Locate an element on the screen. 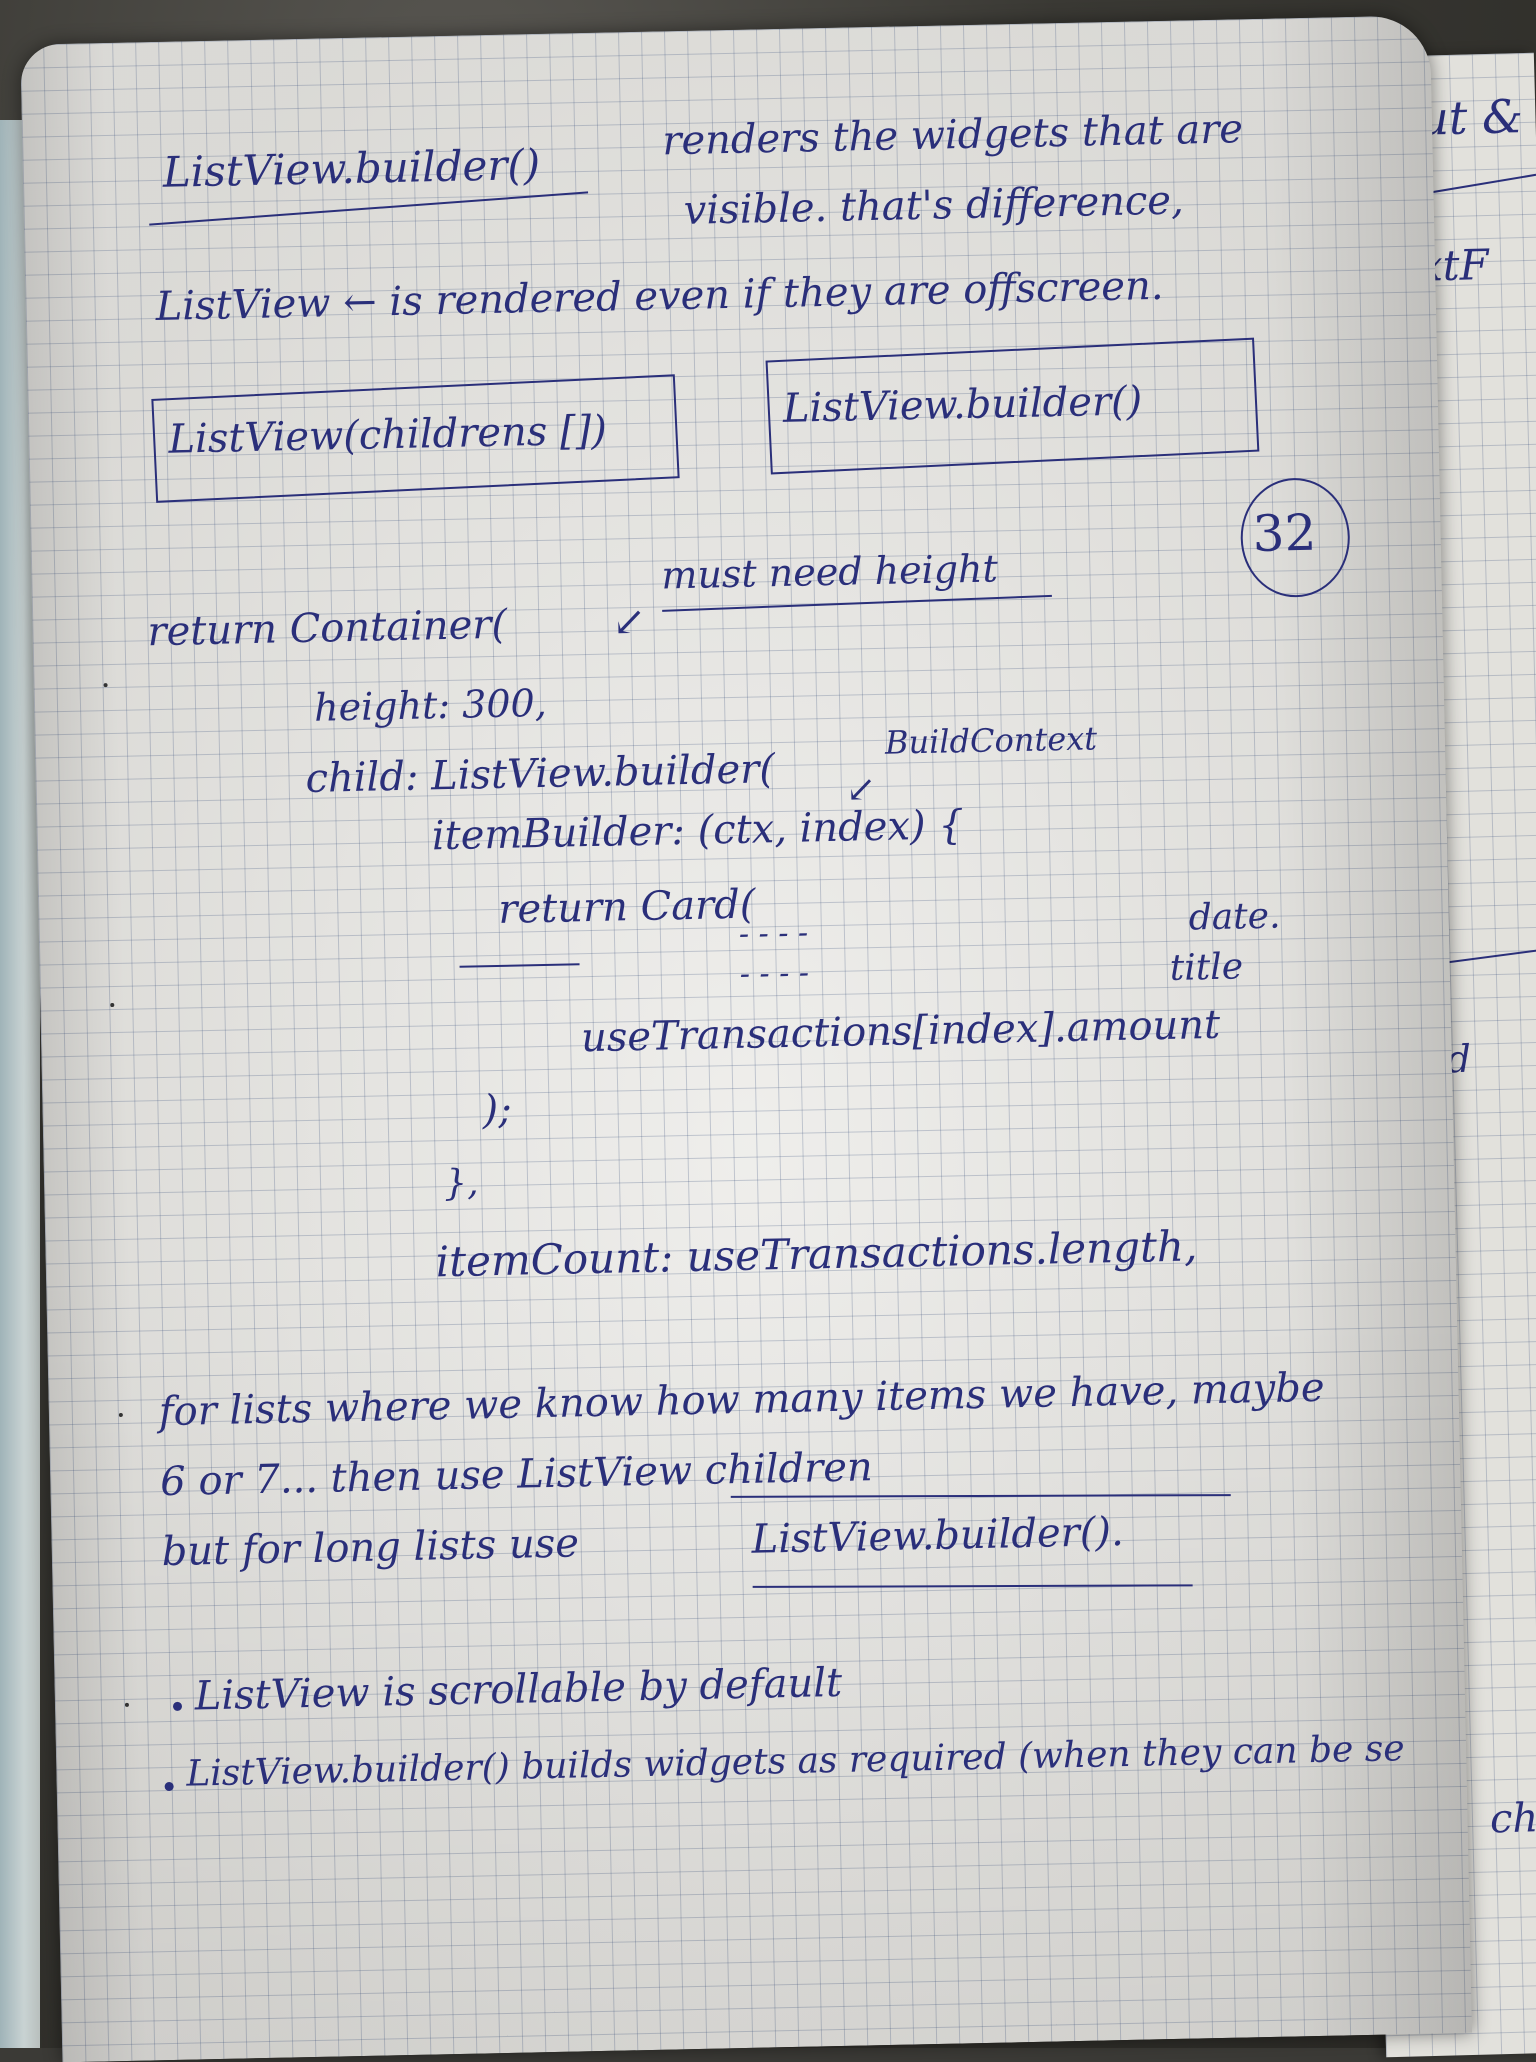 This screenshot has height=2062, width=1536. code-return-container: return Container( is located at coordinates (327, 628).